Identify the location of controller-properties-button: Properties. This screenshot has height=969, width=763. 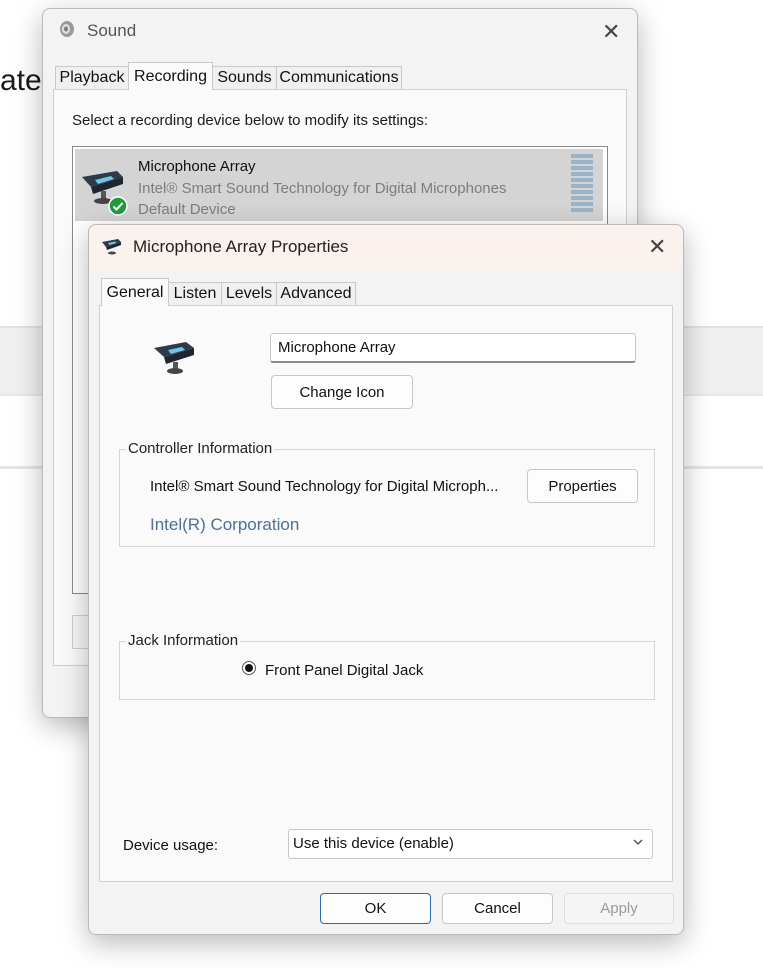
(582, 486).